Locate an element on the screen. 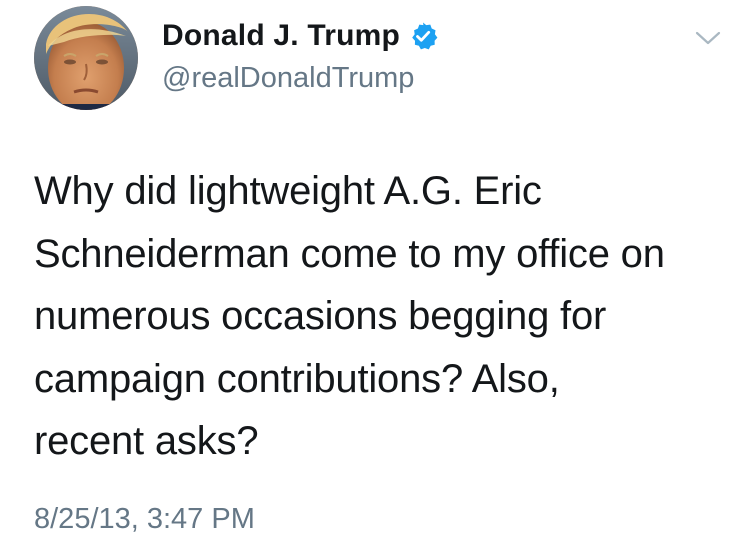  tweet-text-line: campaign contributions? Also, is located at coordinates (297, 378).